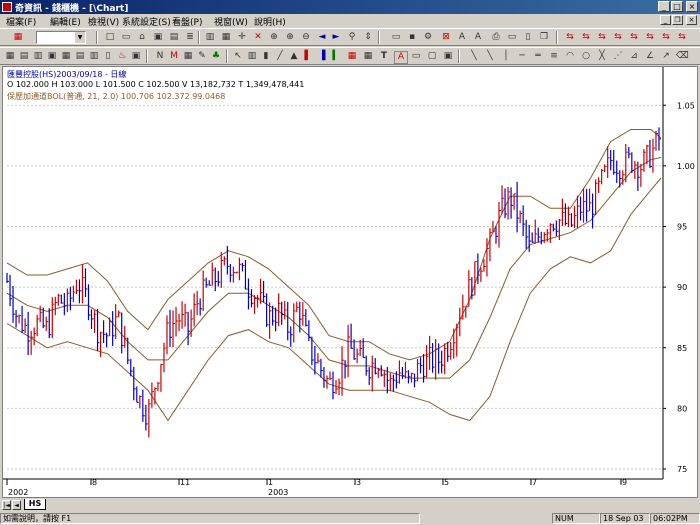 This screenshot has height=525, width=700. I want to click on tile-h-icon: ⇆, so click(570, 37).